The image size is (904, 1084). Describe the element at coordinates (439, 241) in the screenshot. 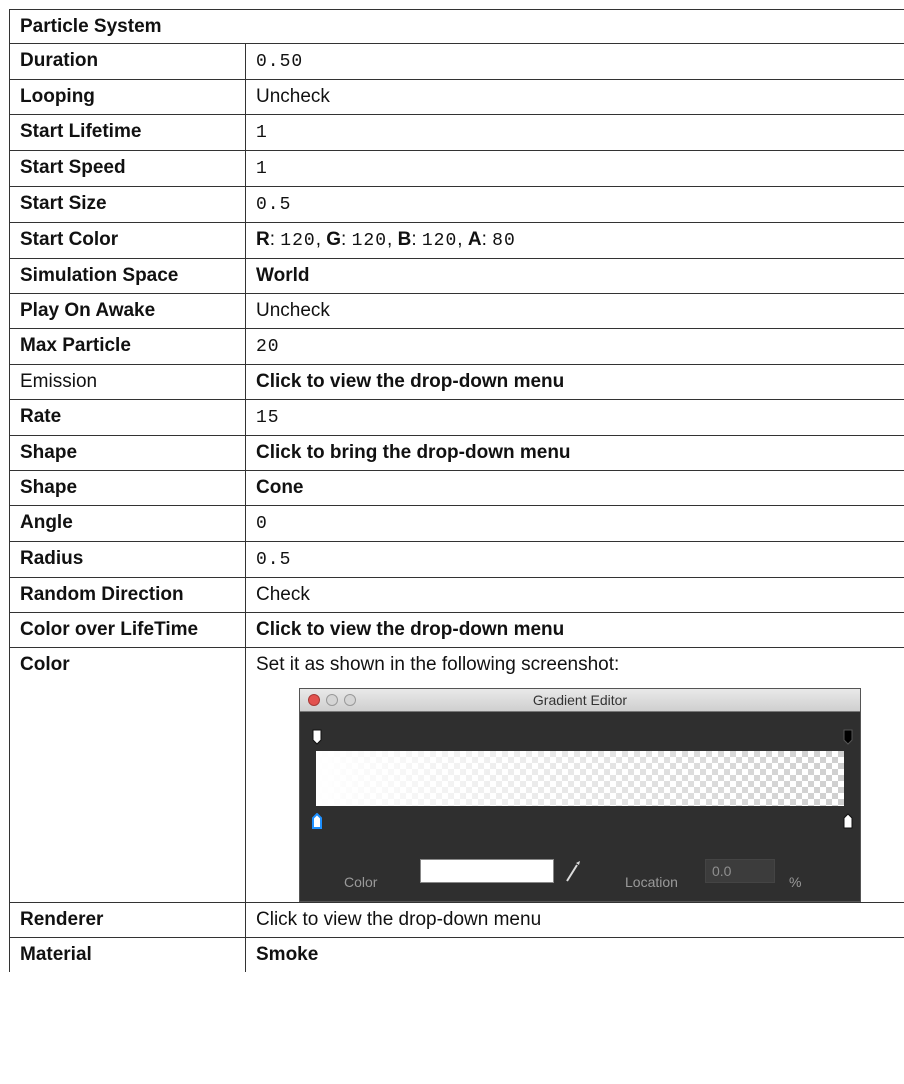

I see `b-value: 120` at that location.